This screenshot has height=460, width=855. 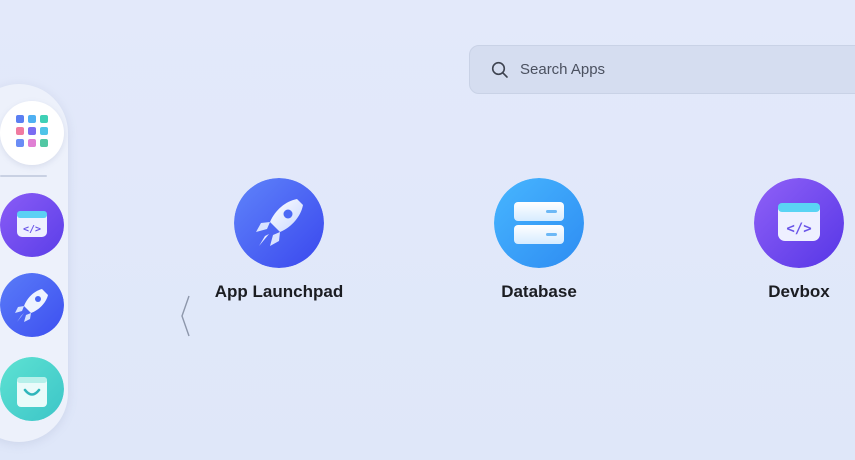 I want to click on shopping-bag-icon, so click(x=32, y=389).